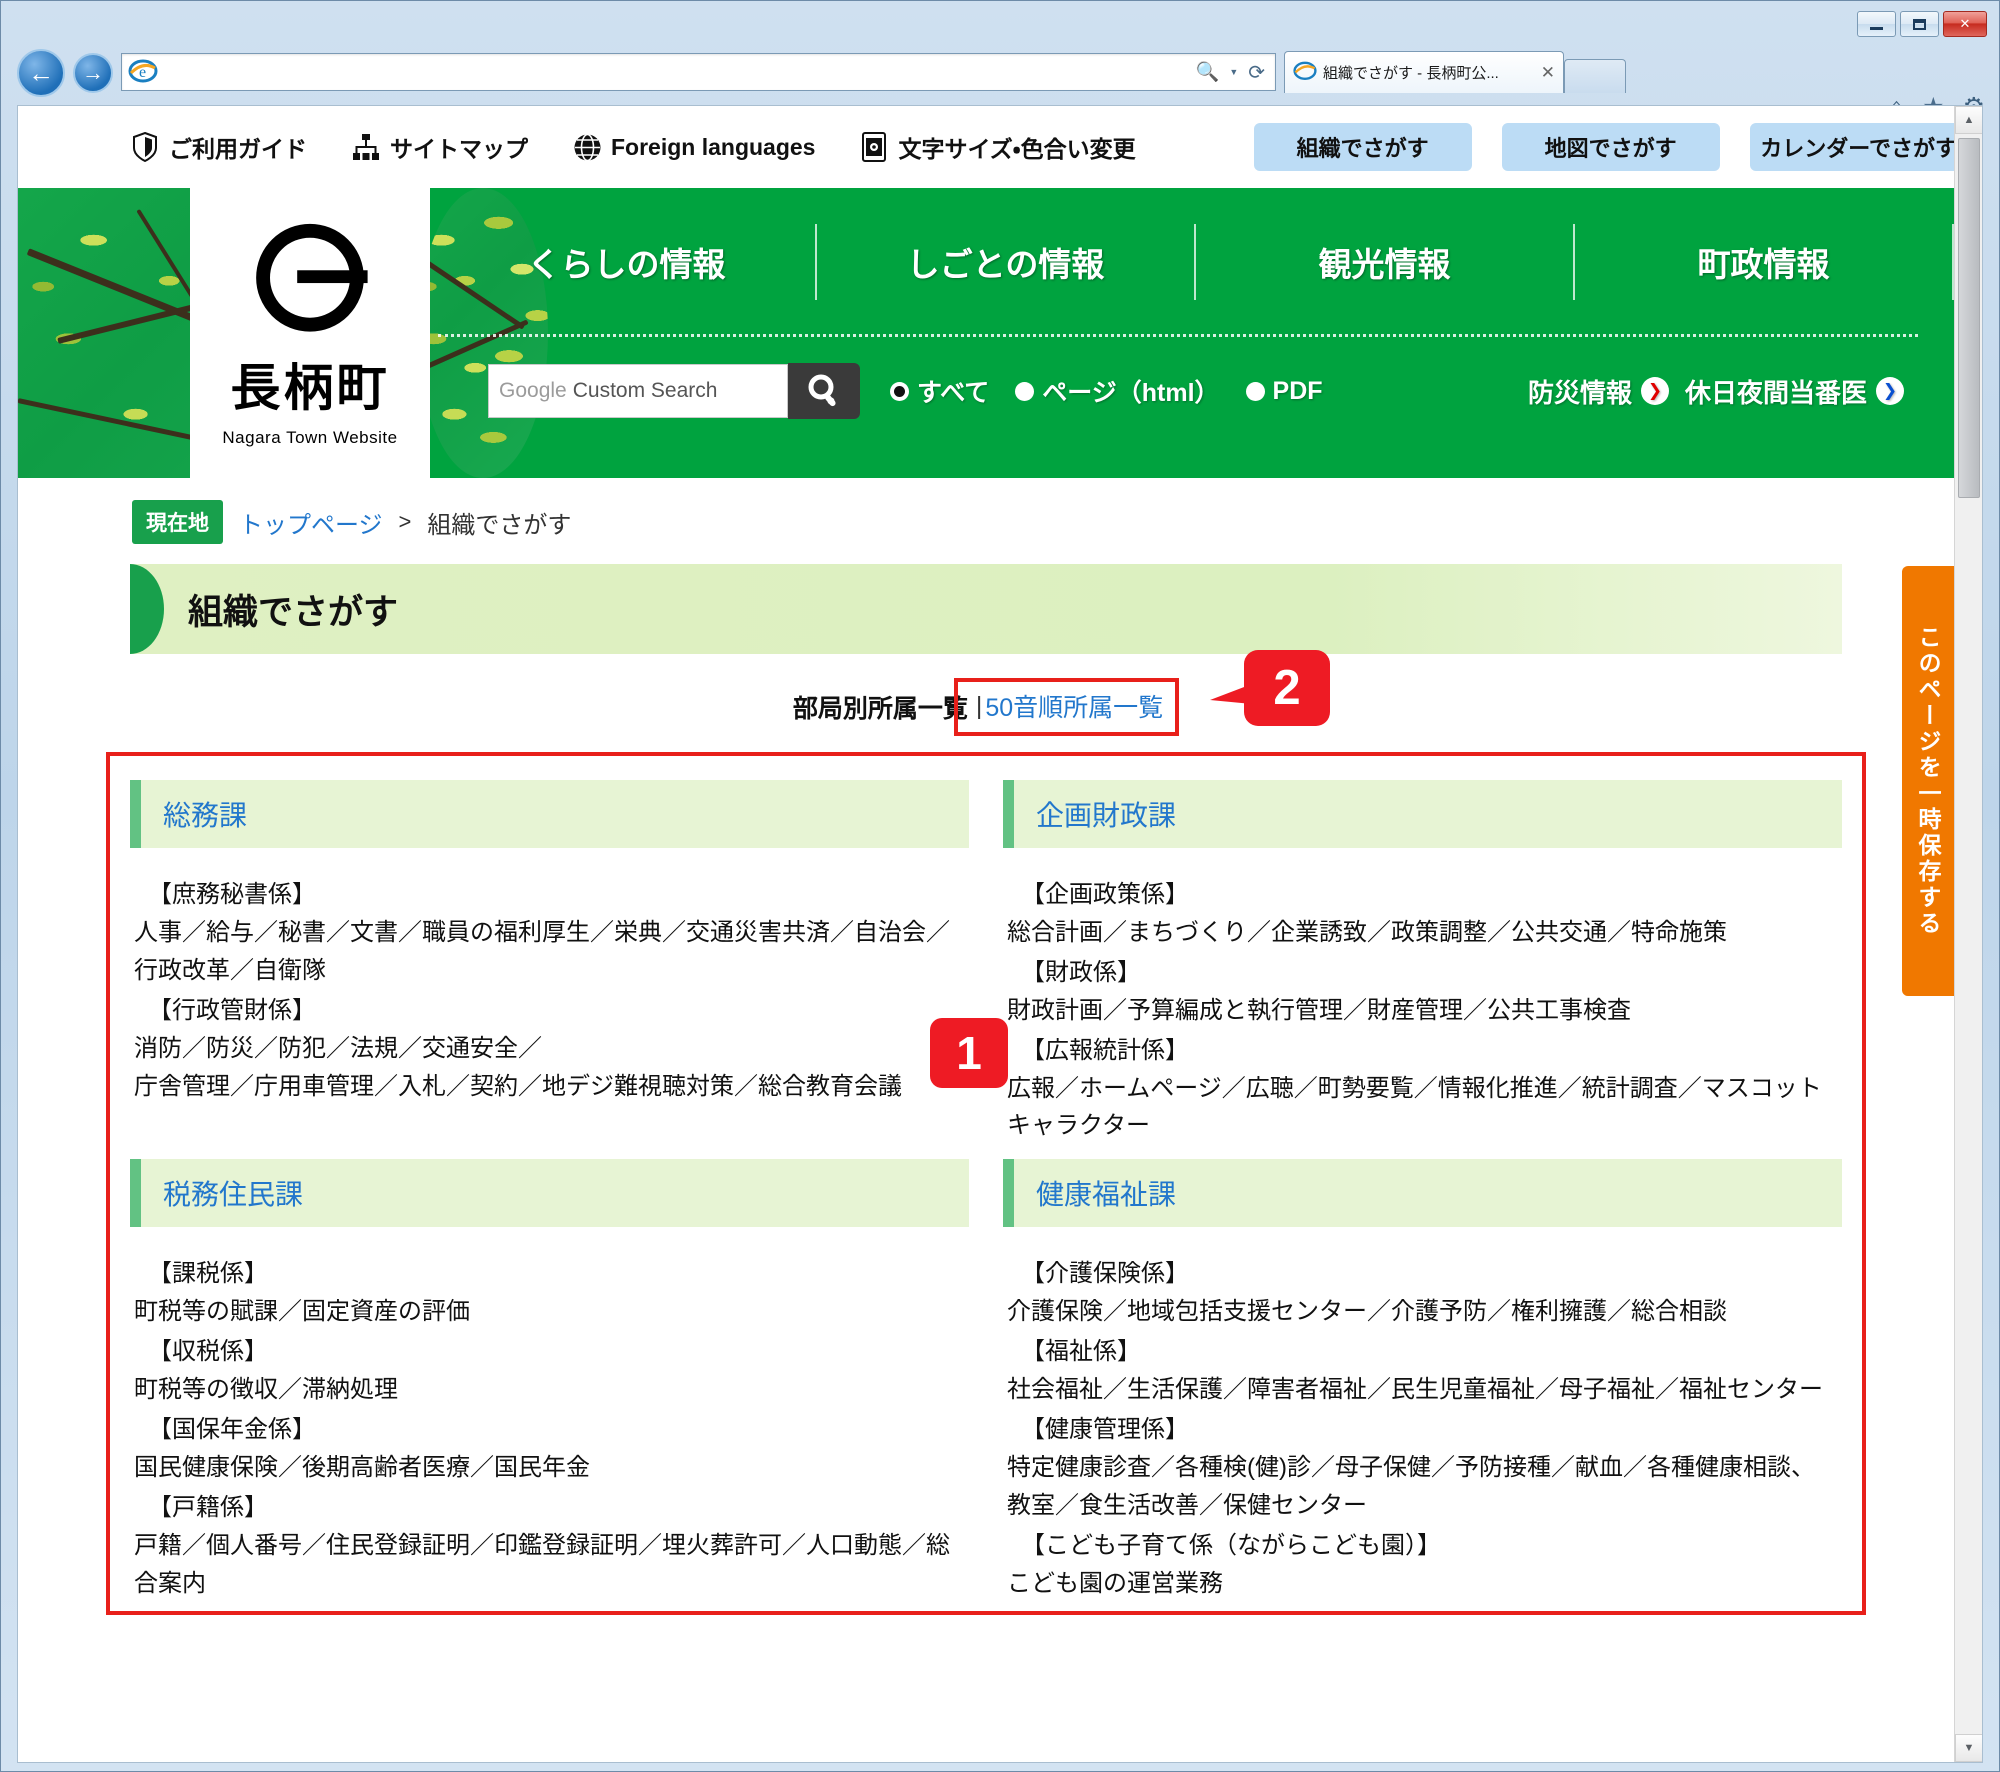  I want to click on maximize-button, so click(1919, 24).